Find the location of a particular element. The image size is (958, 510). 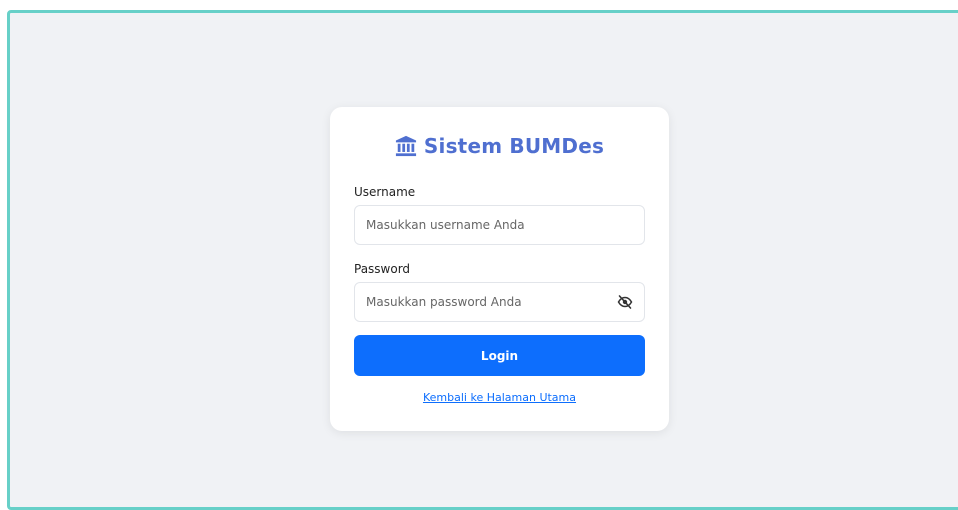

password-label: Password is located at coordinates (382, 269).